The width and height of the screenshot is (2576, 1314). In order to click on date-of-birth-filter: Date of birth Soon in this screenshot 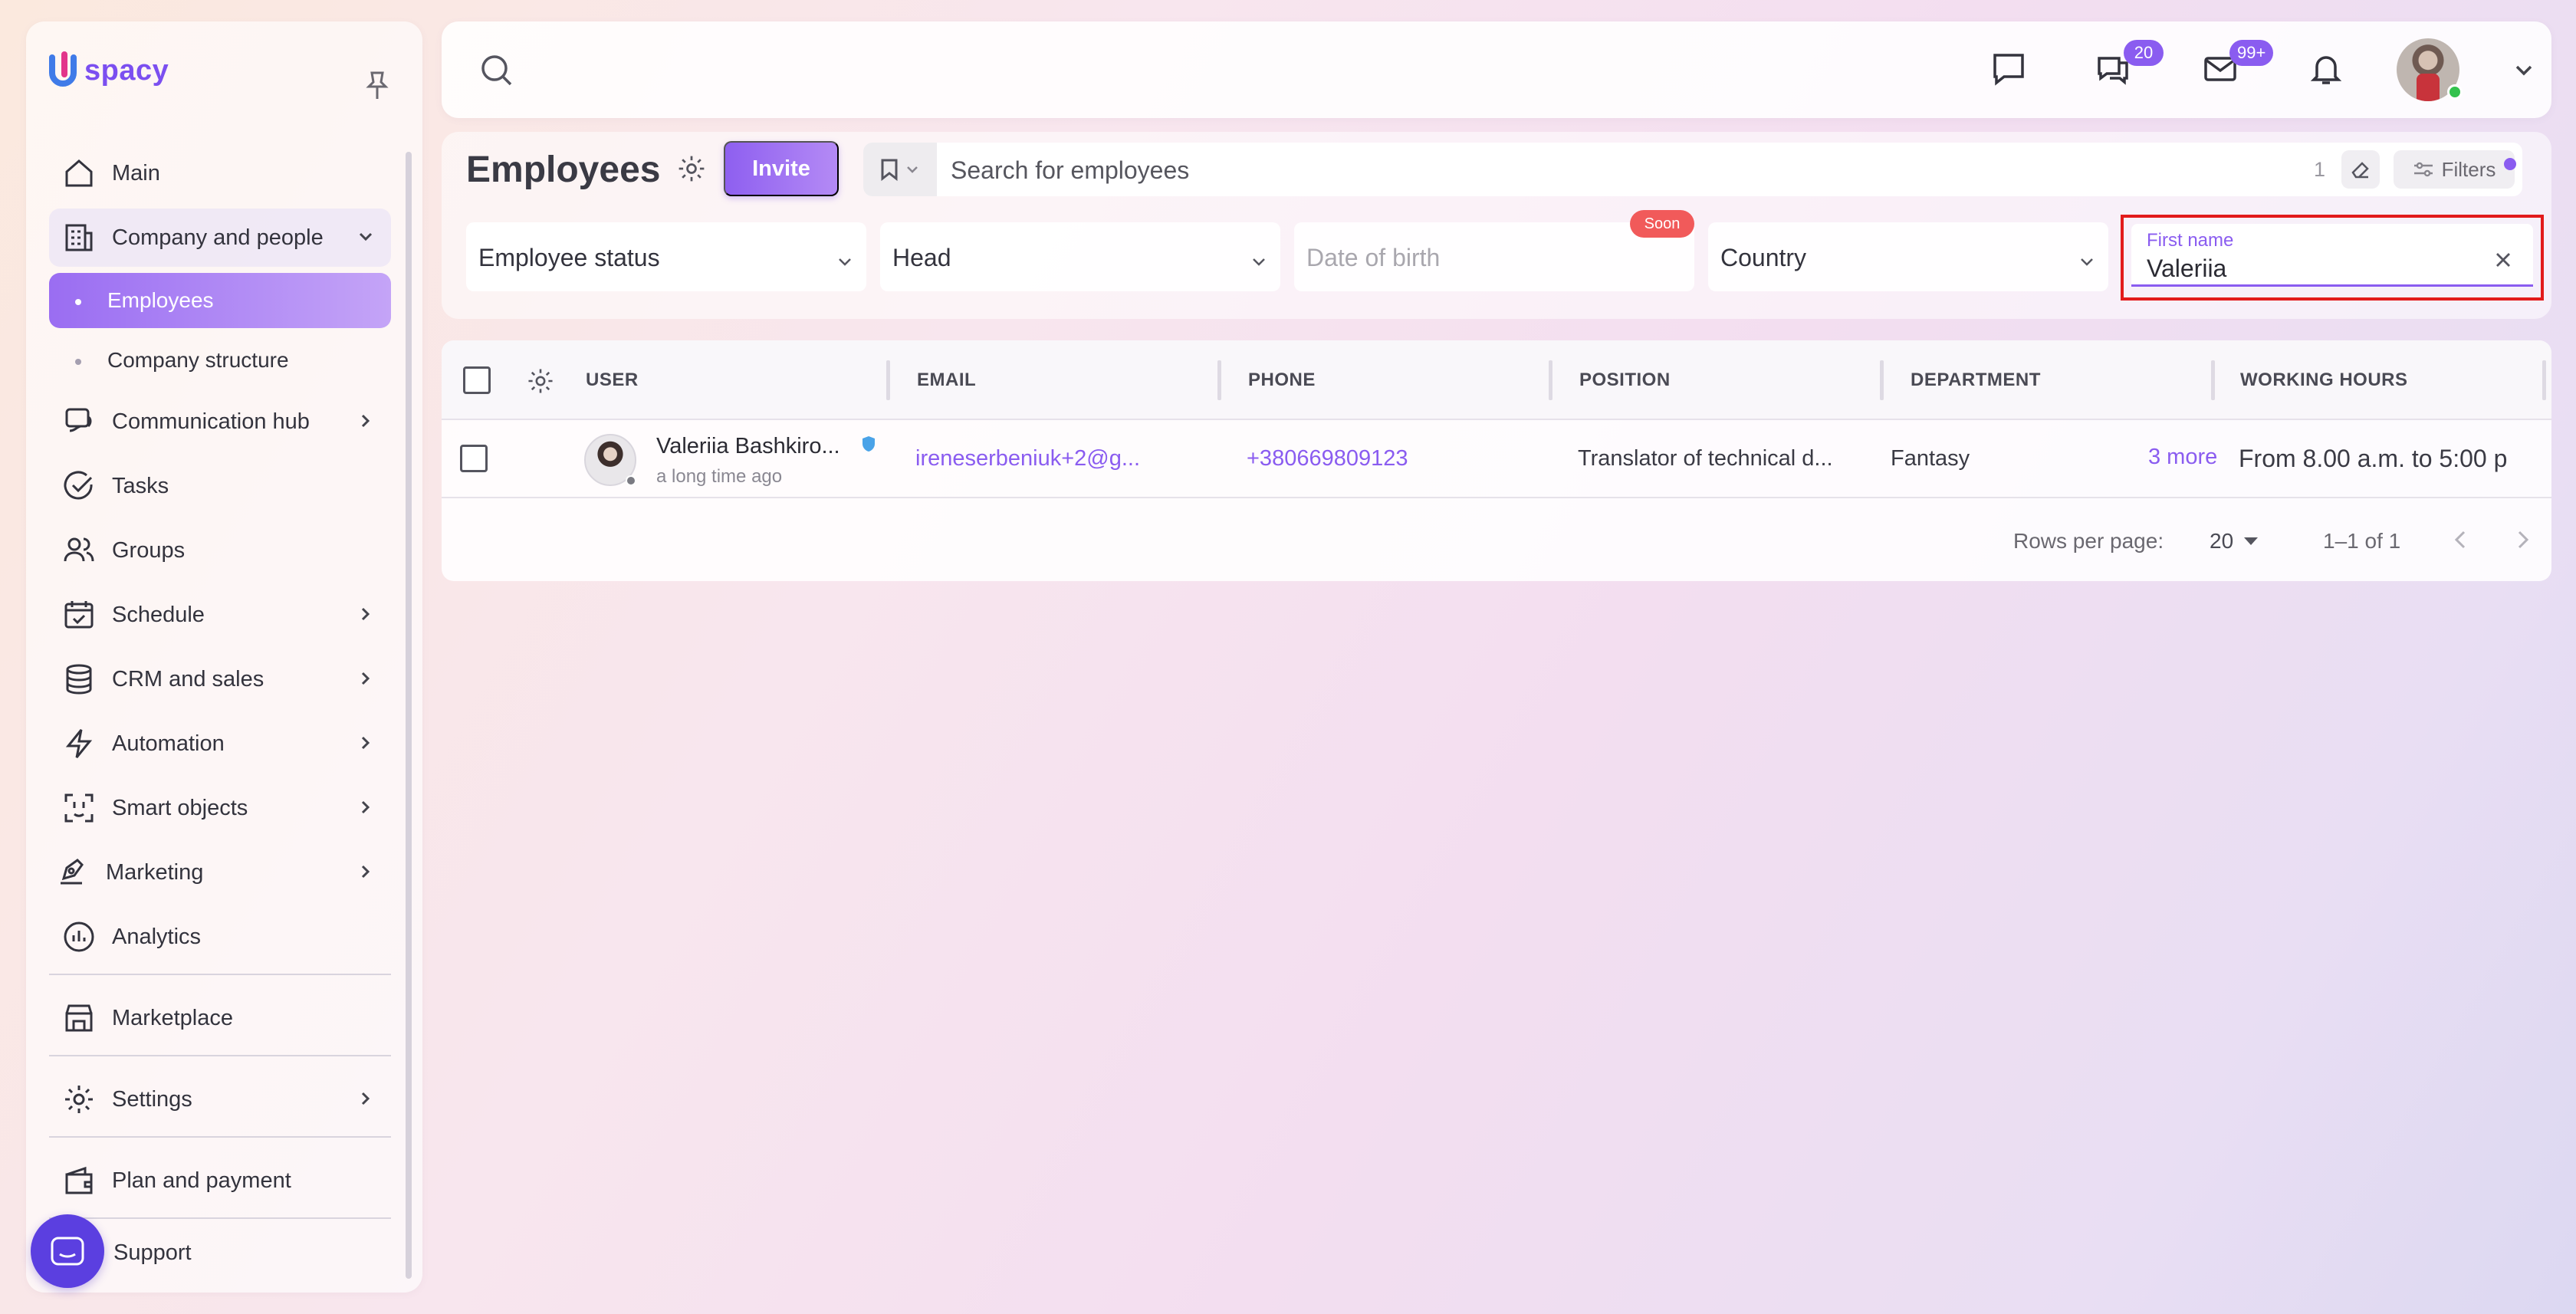, I will do `click(1494, 250)`.